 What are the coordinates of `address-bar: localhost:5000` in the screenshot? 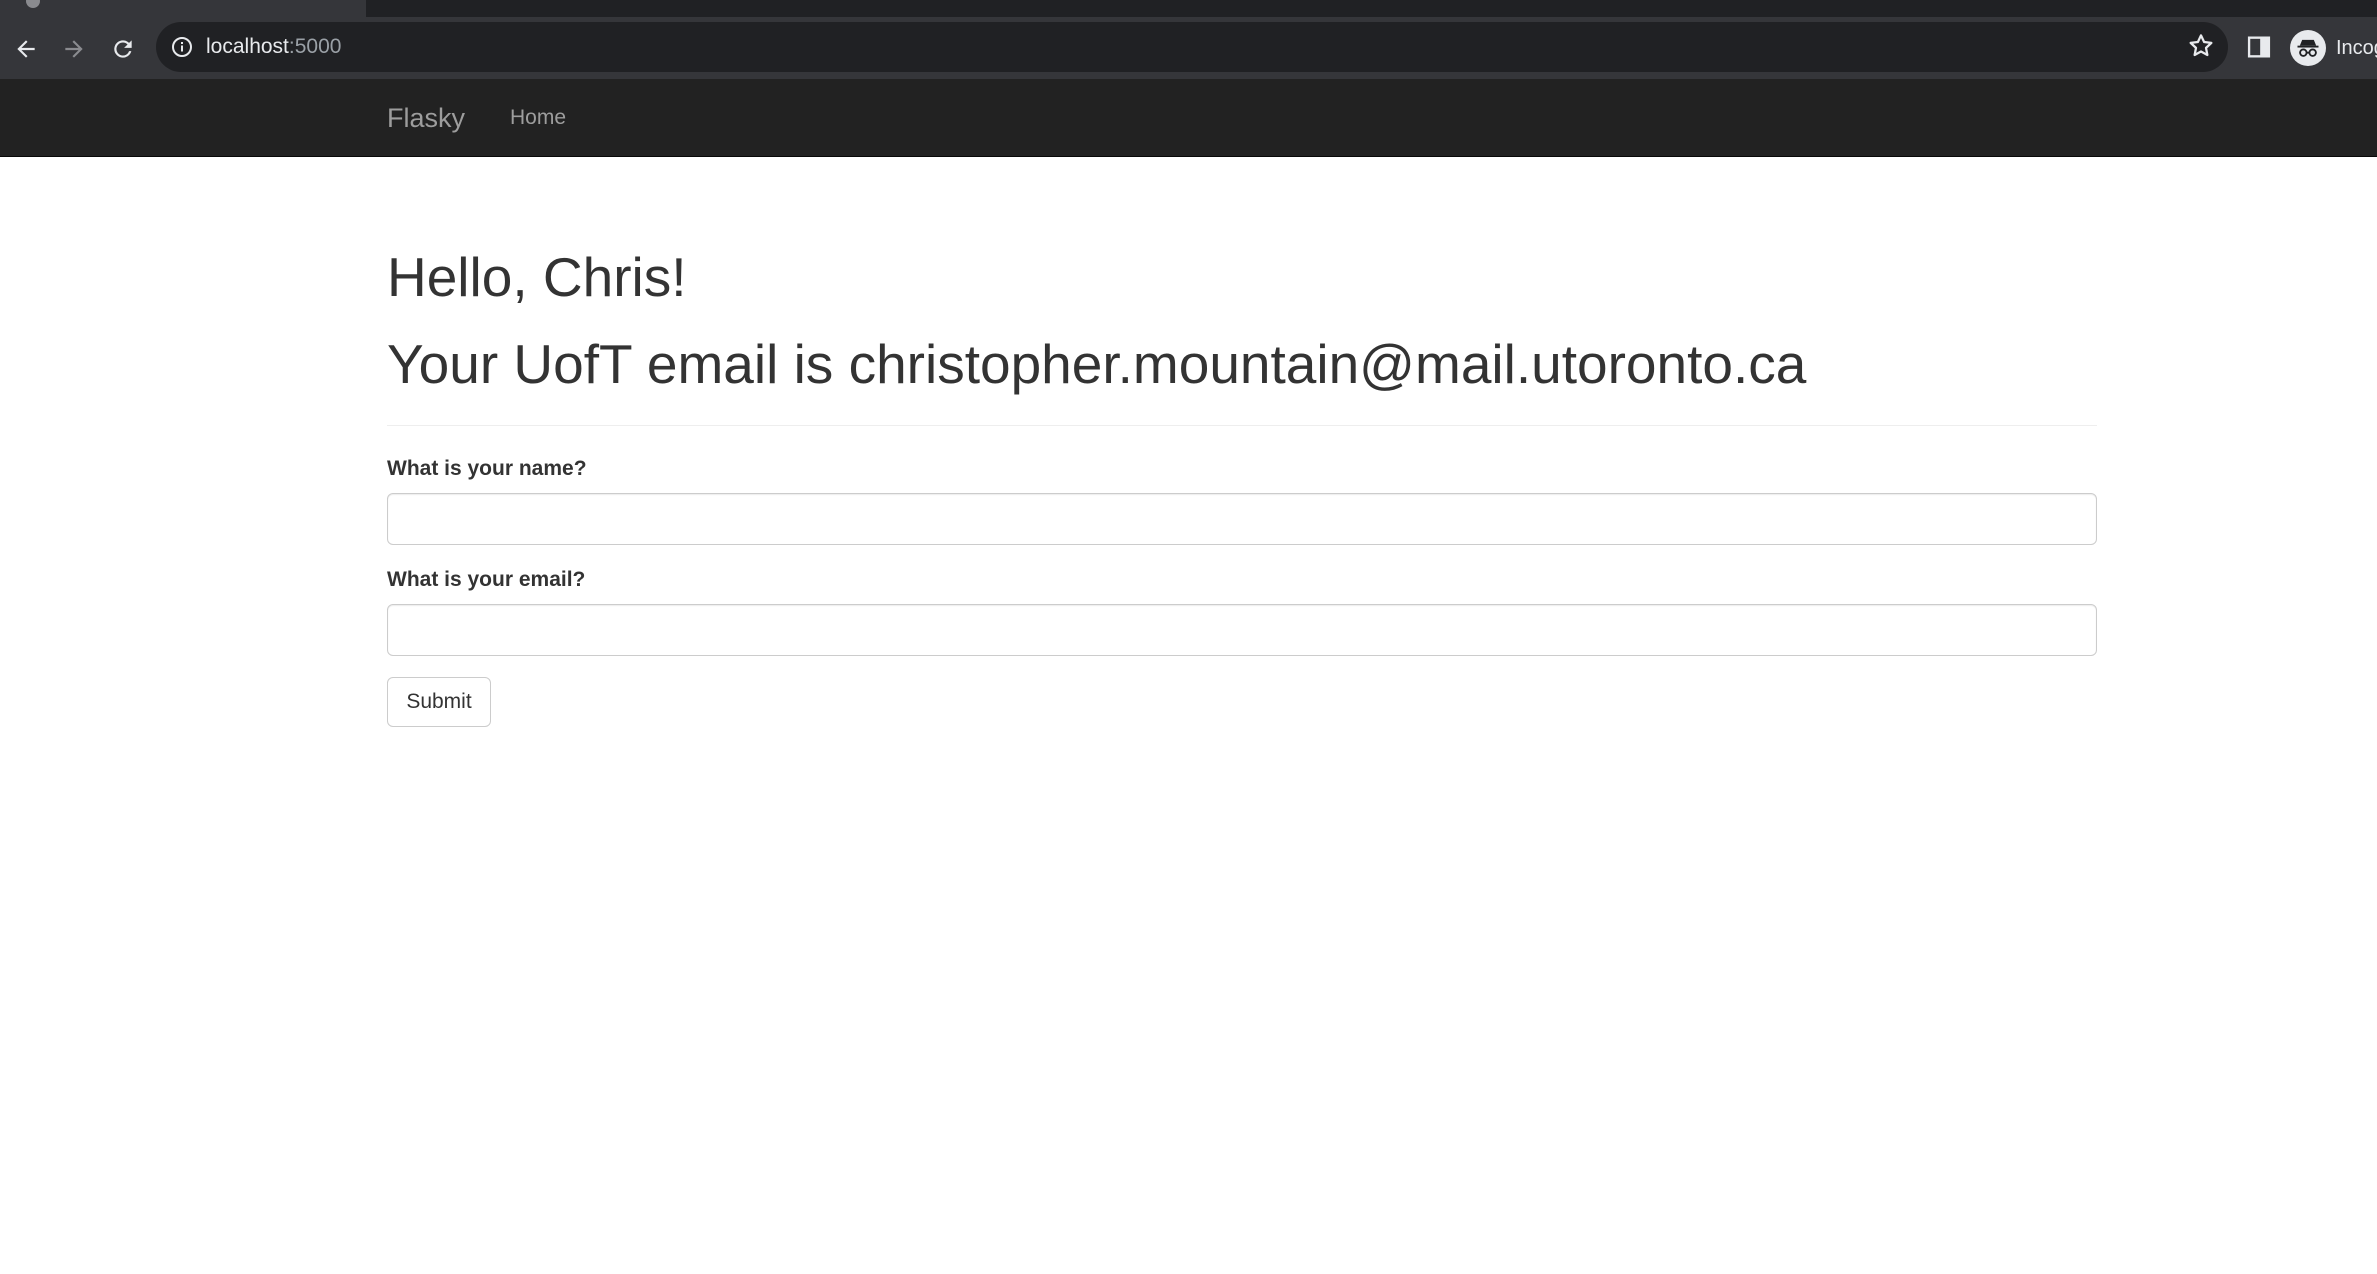 It's located at (1192, 47).